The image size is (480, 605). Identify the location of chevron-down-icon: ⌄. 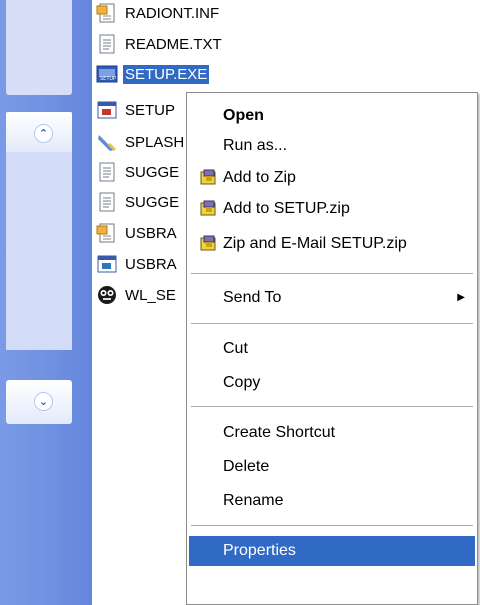
(43, 401).